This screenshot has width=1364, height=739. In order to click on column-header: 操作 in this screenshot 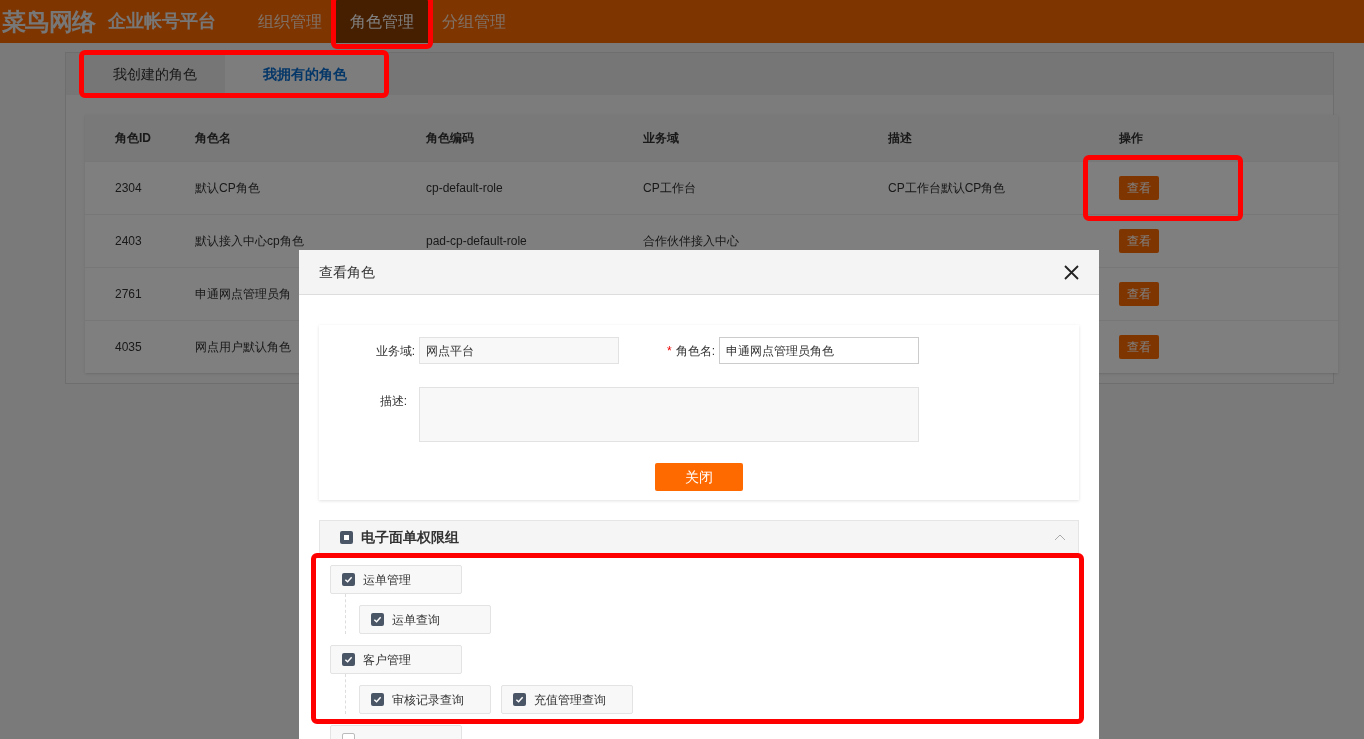, I will do `click(1131, 138)`.